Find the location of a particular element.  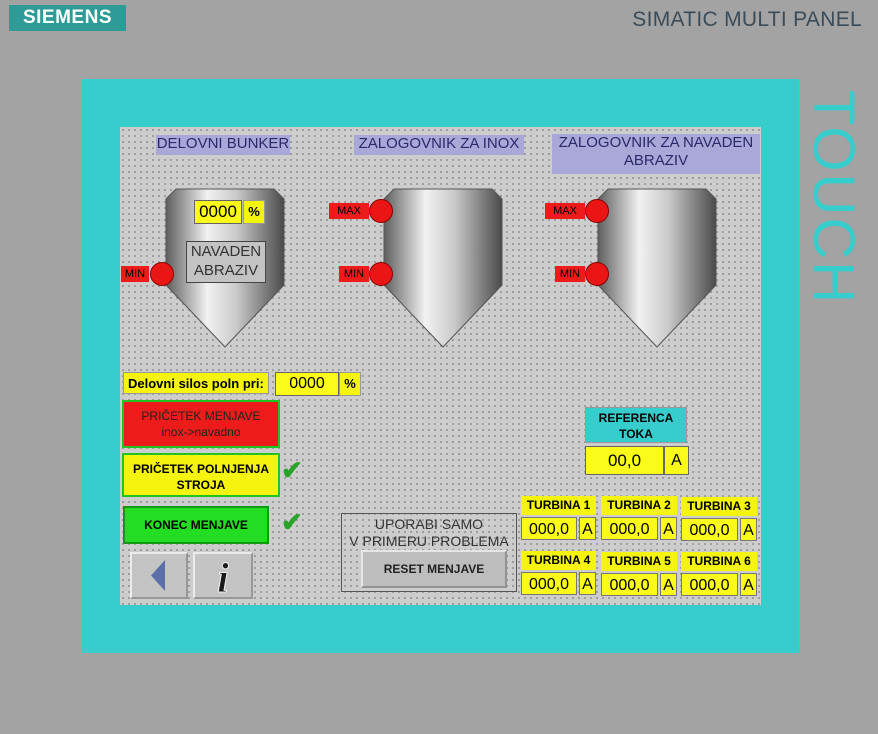

turbine-1-value: 000,0 is located at coordinates (549, 528).